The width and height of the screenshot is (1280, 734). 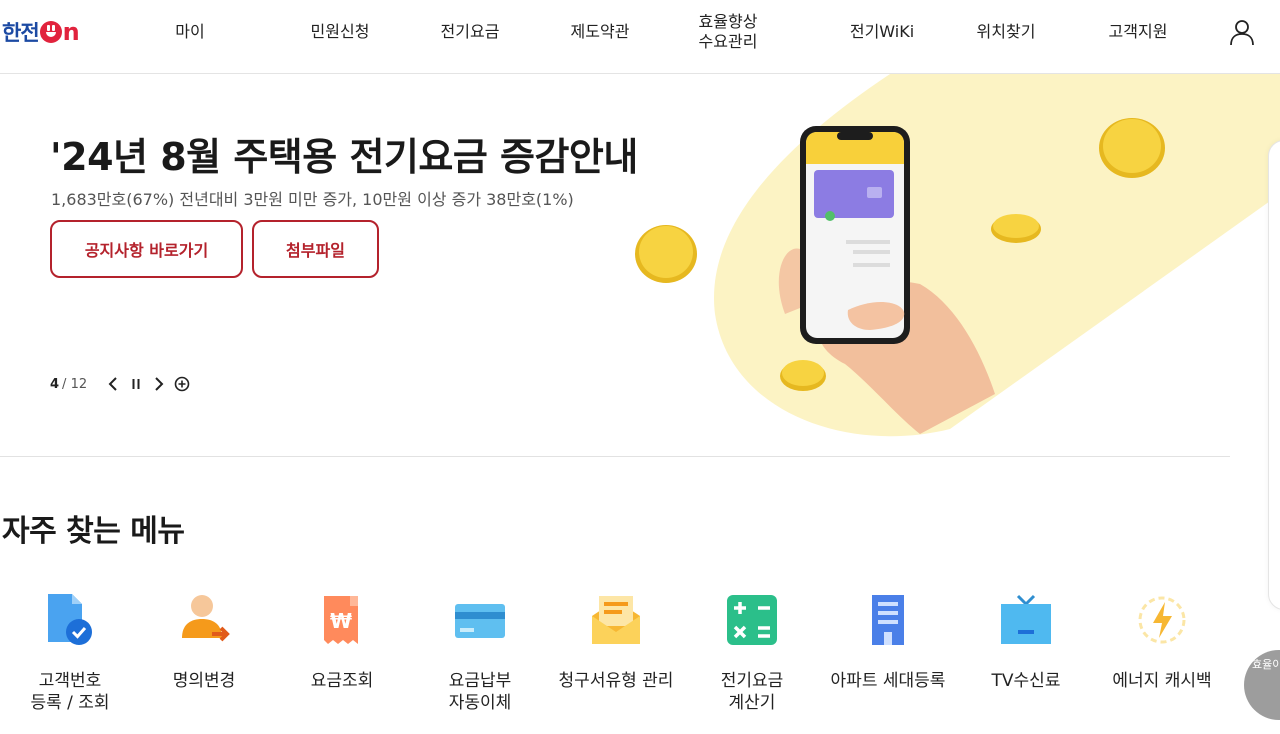 I want to click on chatbot-floating-button: 효율이, so click(x=1262, y=685).